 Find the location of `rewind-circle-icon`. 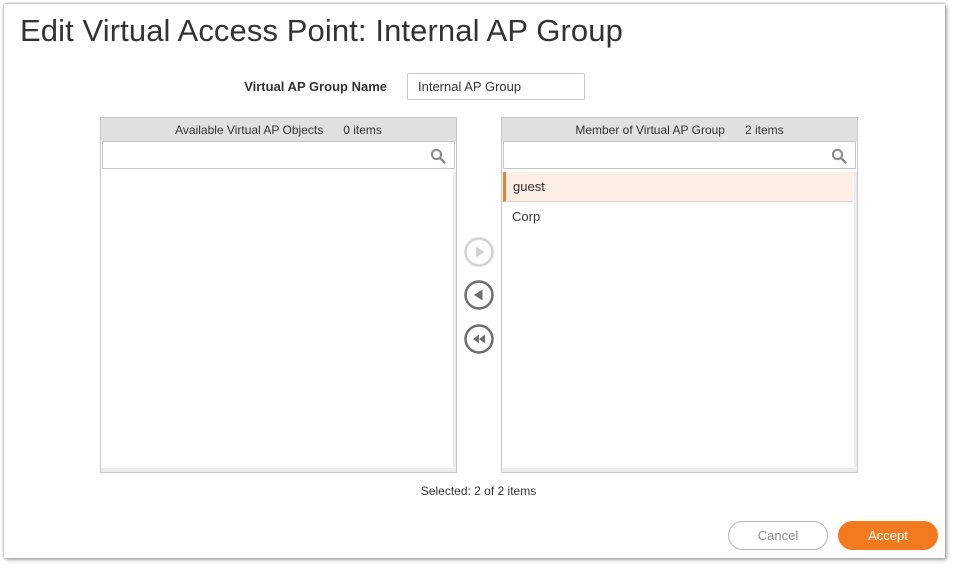

rewind-circle-icon is located at coordinates (479, 339).